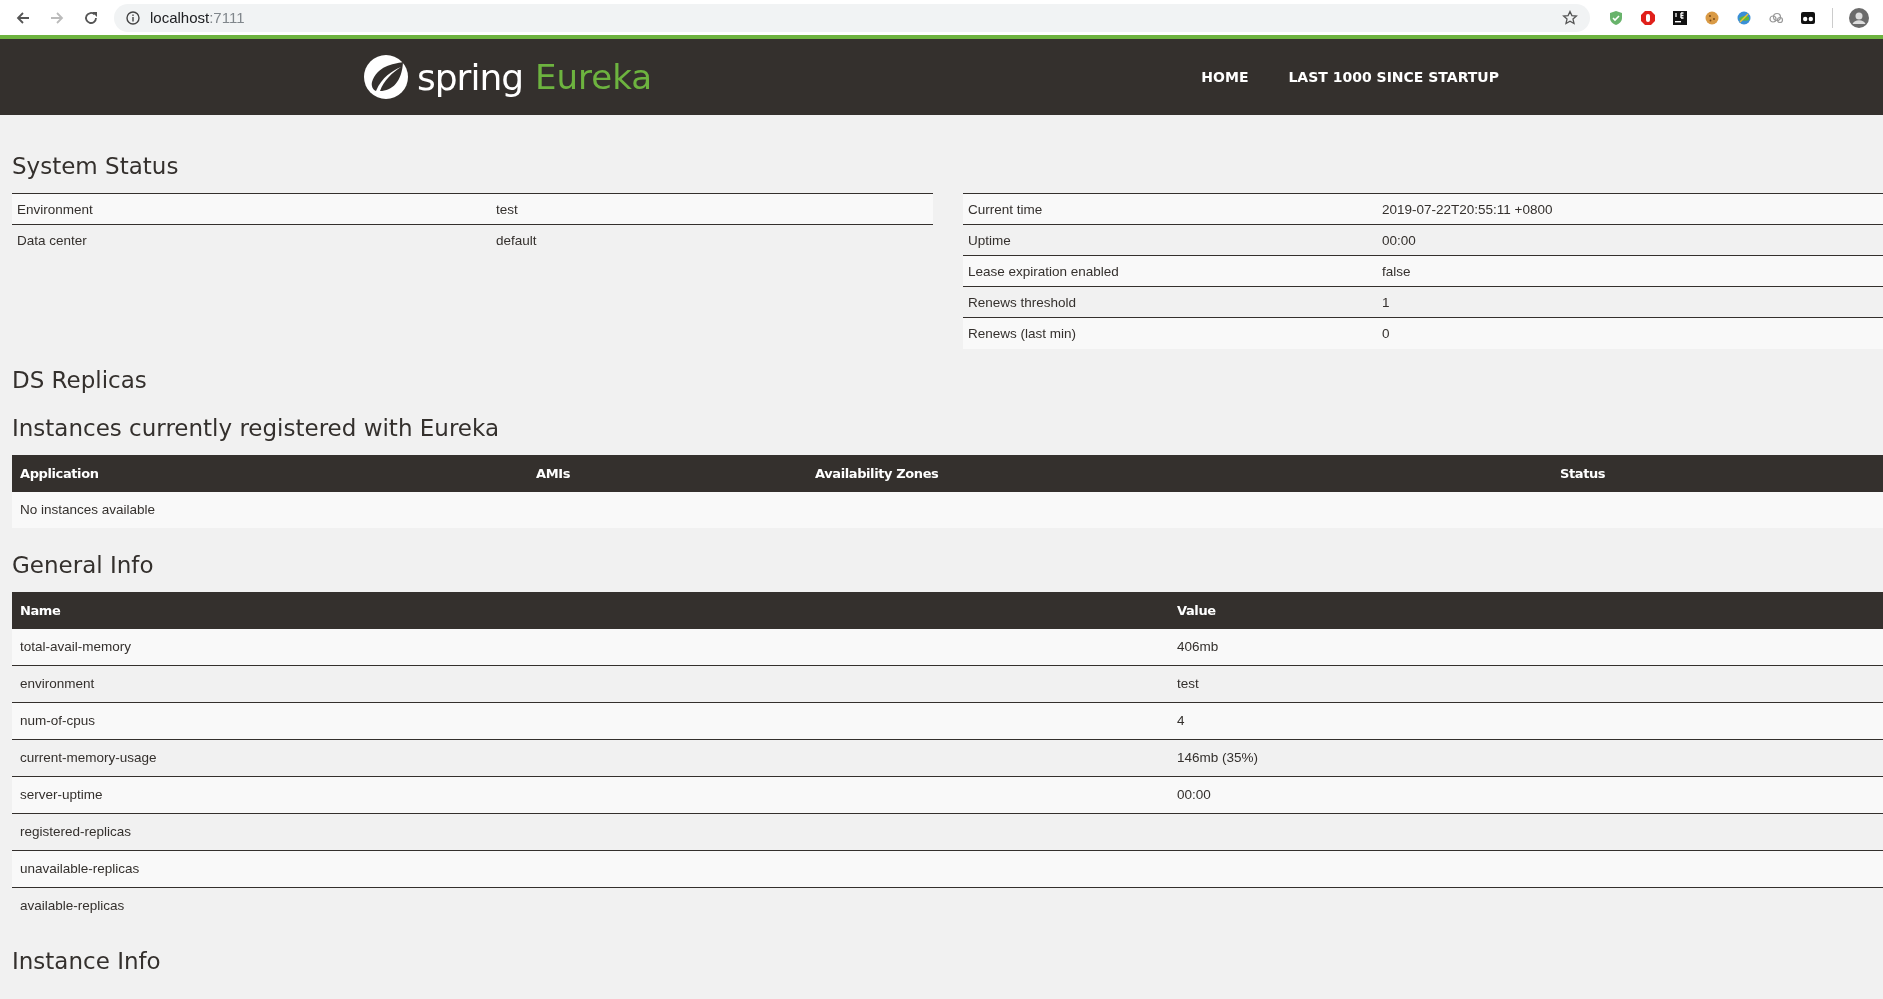 This screenshot has width=1883, height=999. I want to click on info-icon, so click(133, 17).